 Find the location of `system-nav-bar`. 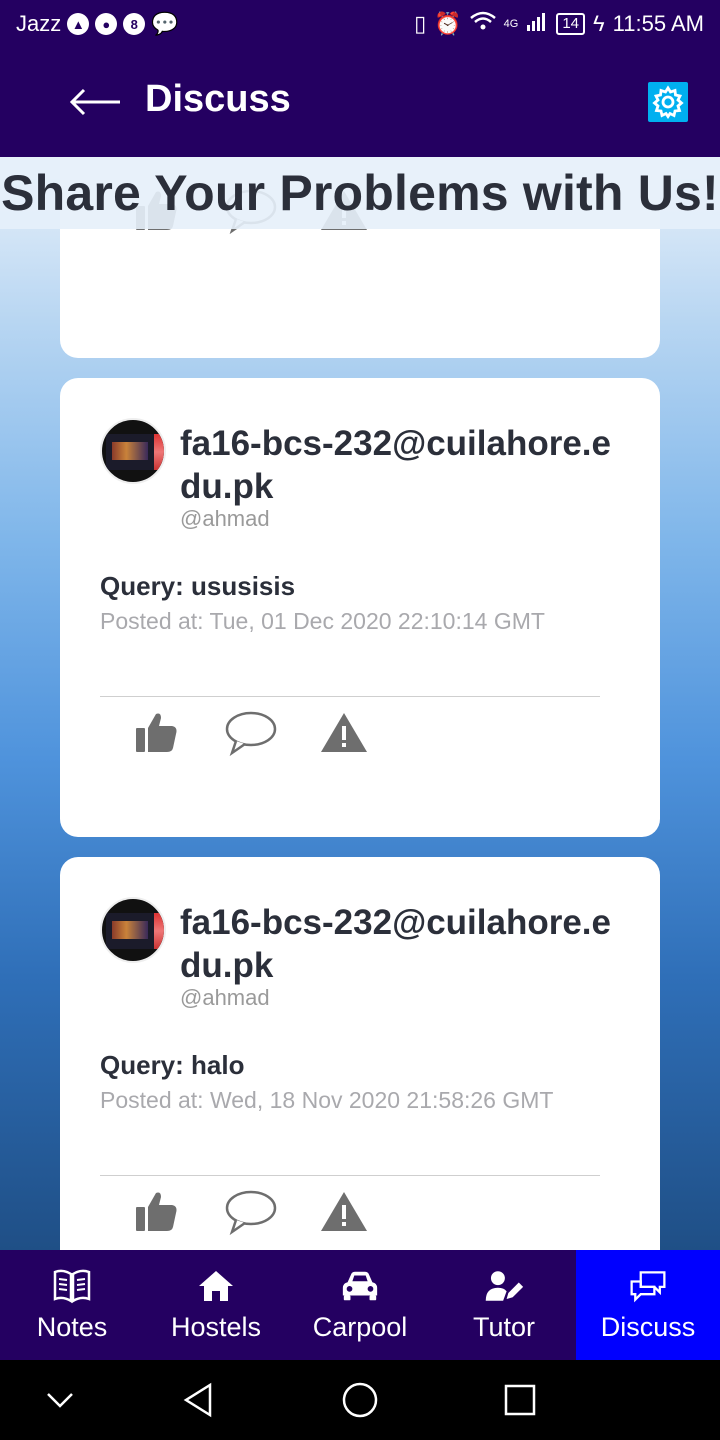

system-nav-bar is located at coordinates (360, 1400).